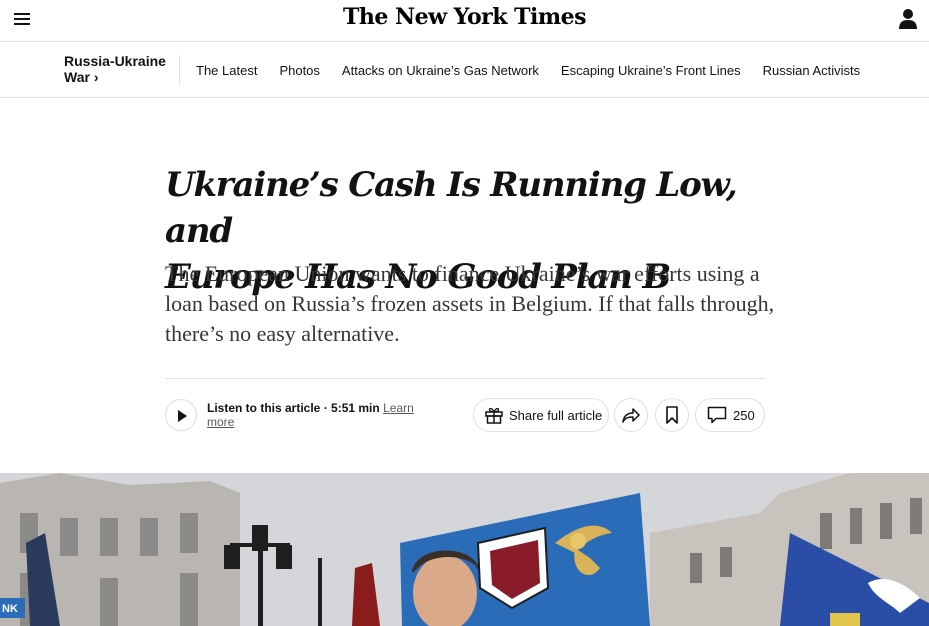 This screenshot has height=626, width=929. Describe the element at coordinates (81, 77) in the screenshot. I see `section-title-line2: War ›` at that location.